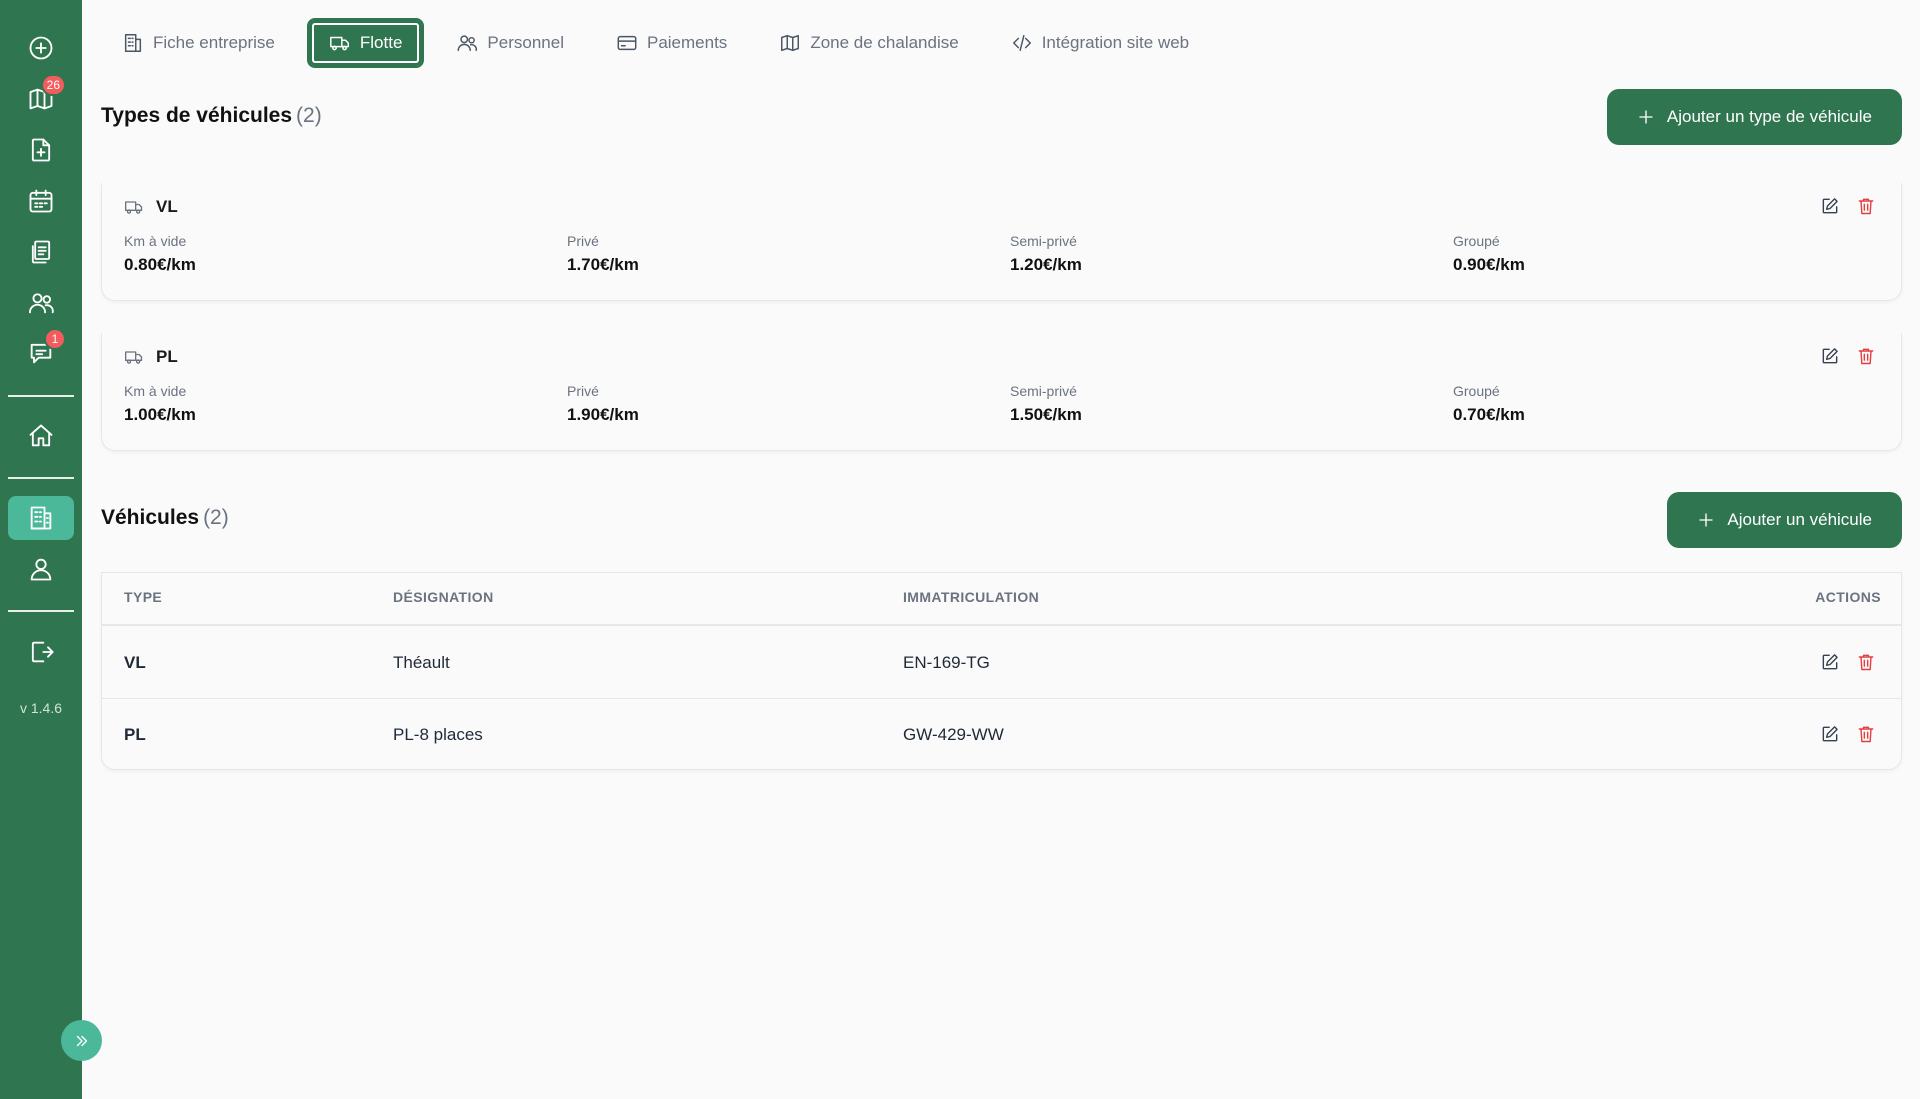 The width and height of the screenshot is (1920, 1099). Describe the element at coordinates (1046, 264) in the screenshot. I see `rate-value: 1.20€/km` at that location.